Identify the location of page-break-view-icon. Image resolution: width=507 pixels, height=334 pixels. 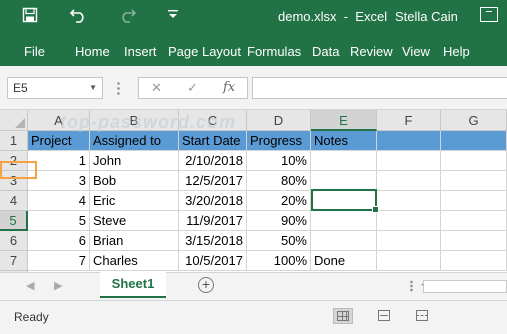
(422, 316).